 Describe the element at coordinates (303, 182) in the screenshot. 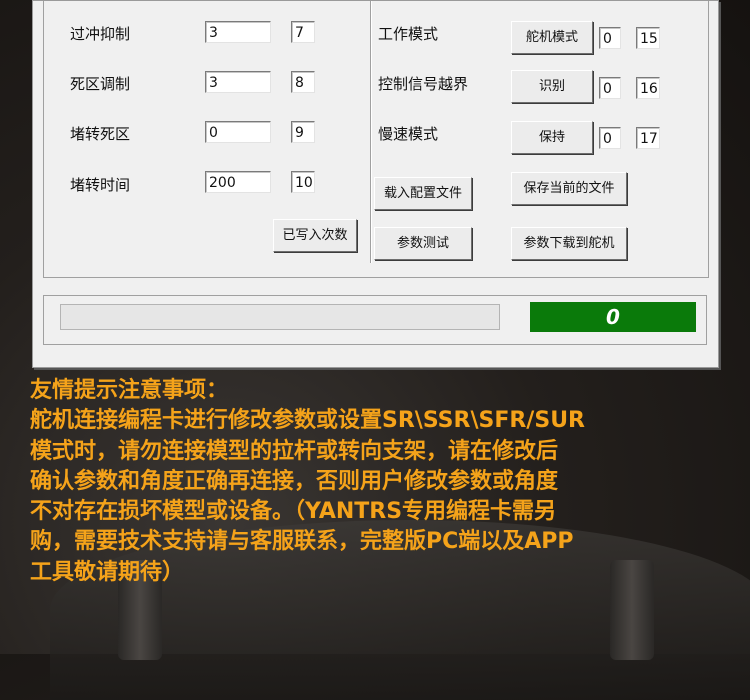

I see `stall-time-index: 10` at that location.